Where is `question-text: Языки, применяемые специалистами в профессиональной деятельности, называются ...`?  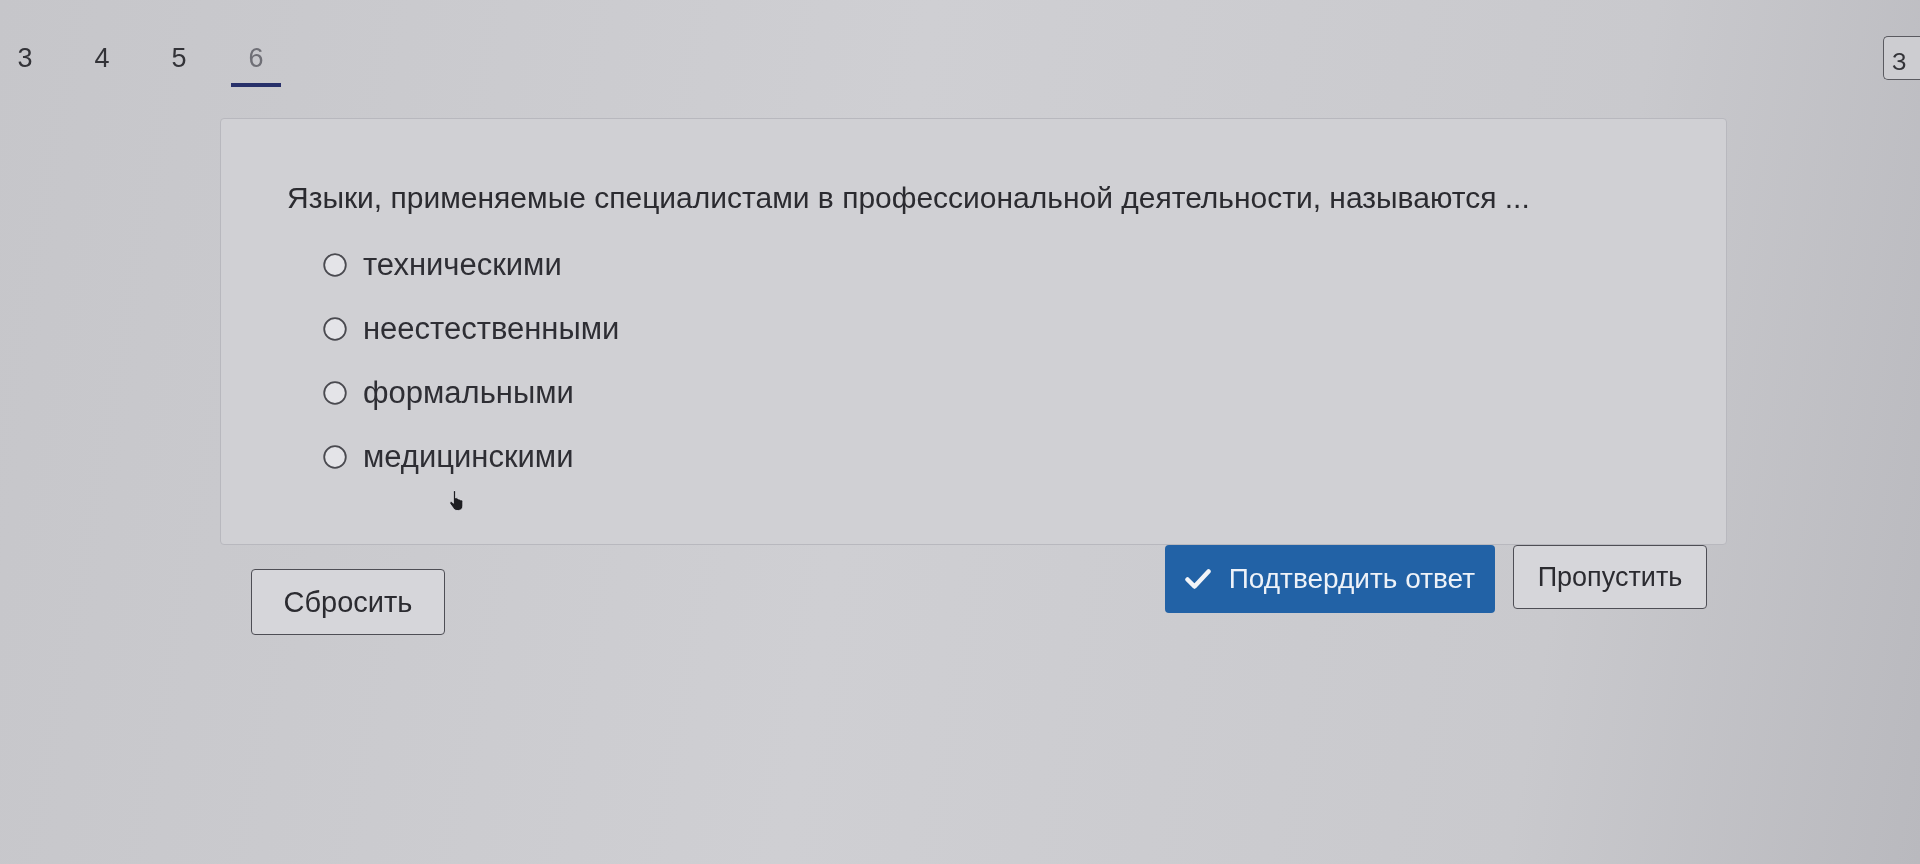
question-text: Языки, применяемые специалистами в профессиональной деятельности, называются ... is located at coordinates (908, 198).